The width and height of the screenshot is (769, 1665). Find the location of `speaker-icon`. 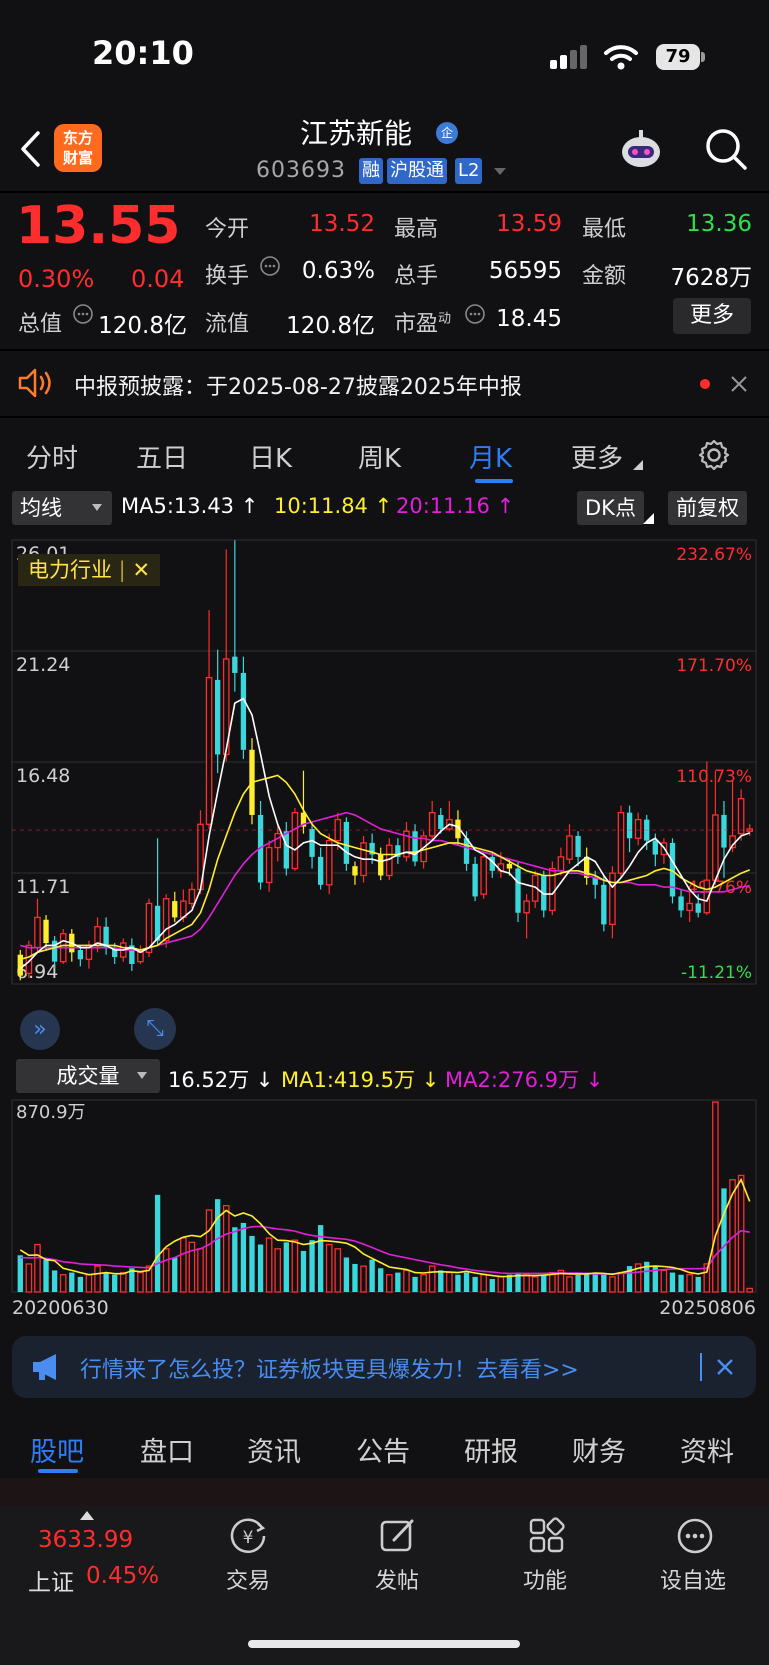

speaker-icon is located at coordinates (34, 383).